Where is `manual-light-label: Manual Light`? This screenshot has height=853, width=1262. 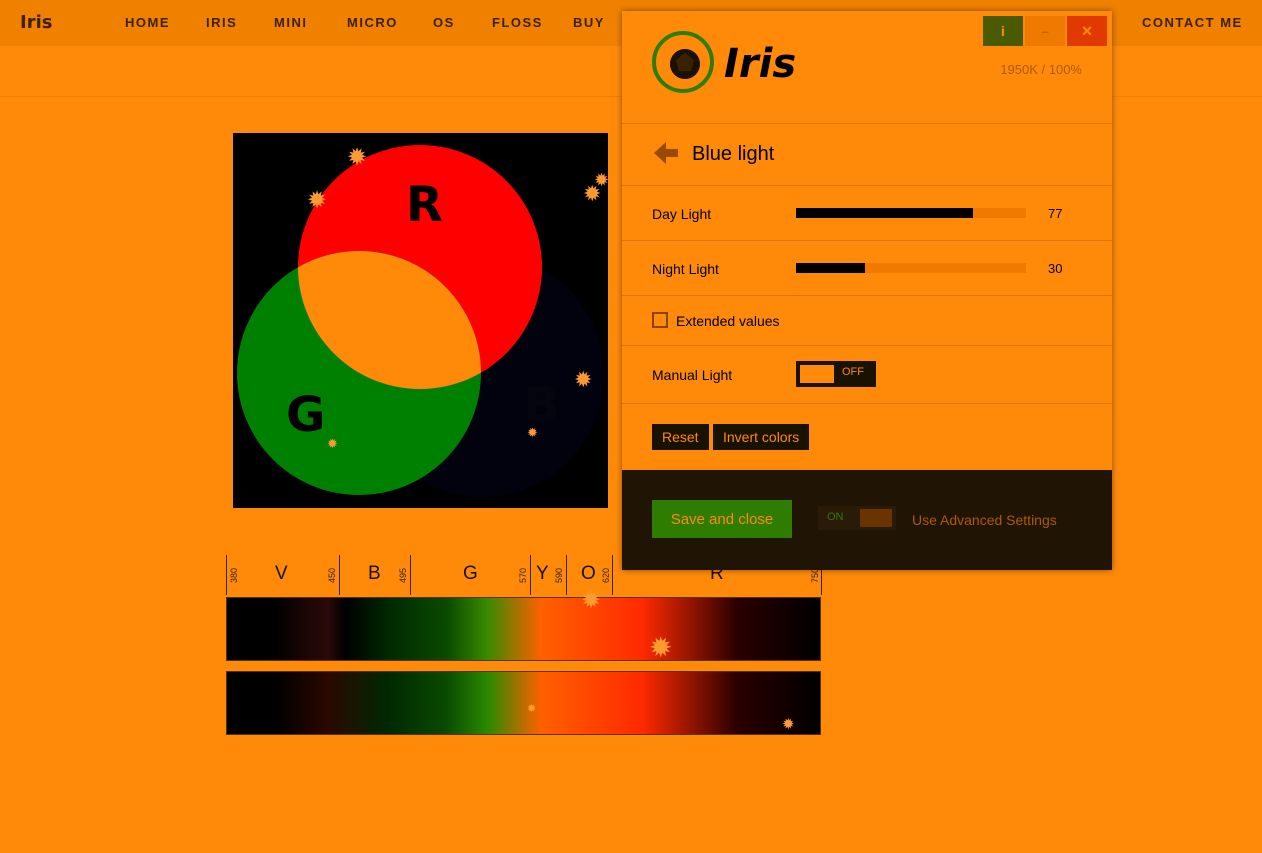 manual-light-label: Manual Light is located at coordinates (692, 375).